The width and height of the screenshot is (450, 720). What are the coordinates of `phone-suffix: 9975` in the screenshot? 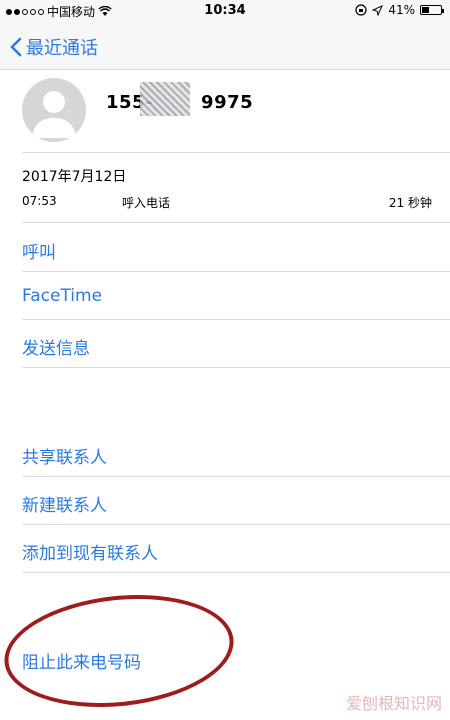 It's located at (227, 102).